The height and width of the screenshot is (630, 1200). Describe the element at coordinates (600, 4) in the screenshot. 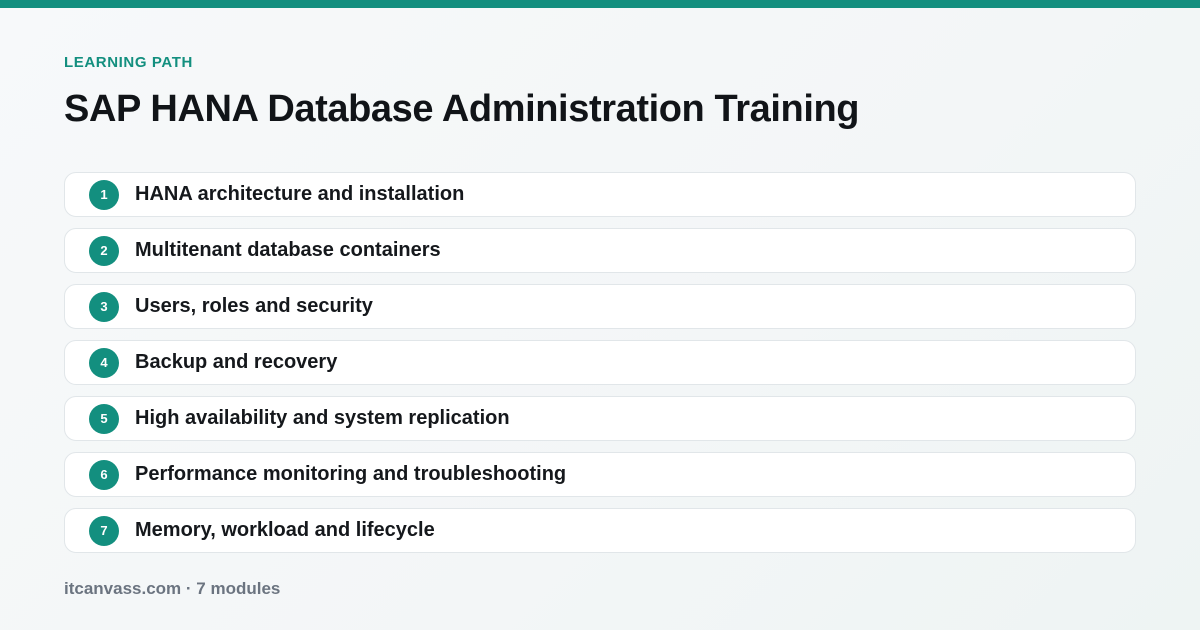

I see `accent-top-bar` at that location.